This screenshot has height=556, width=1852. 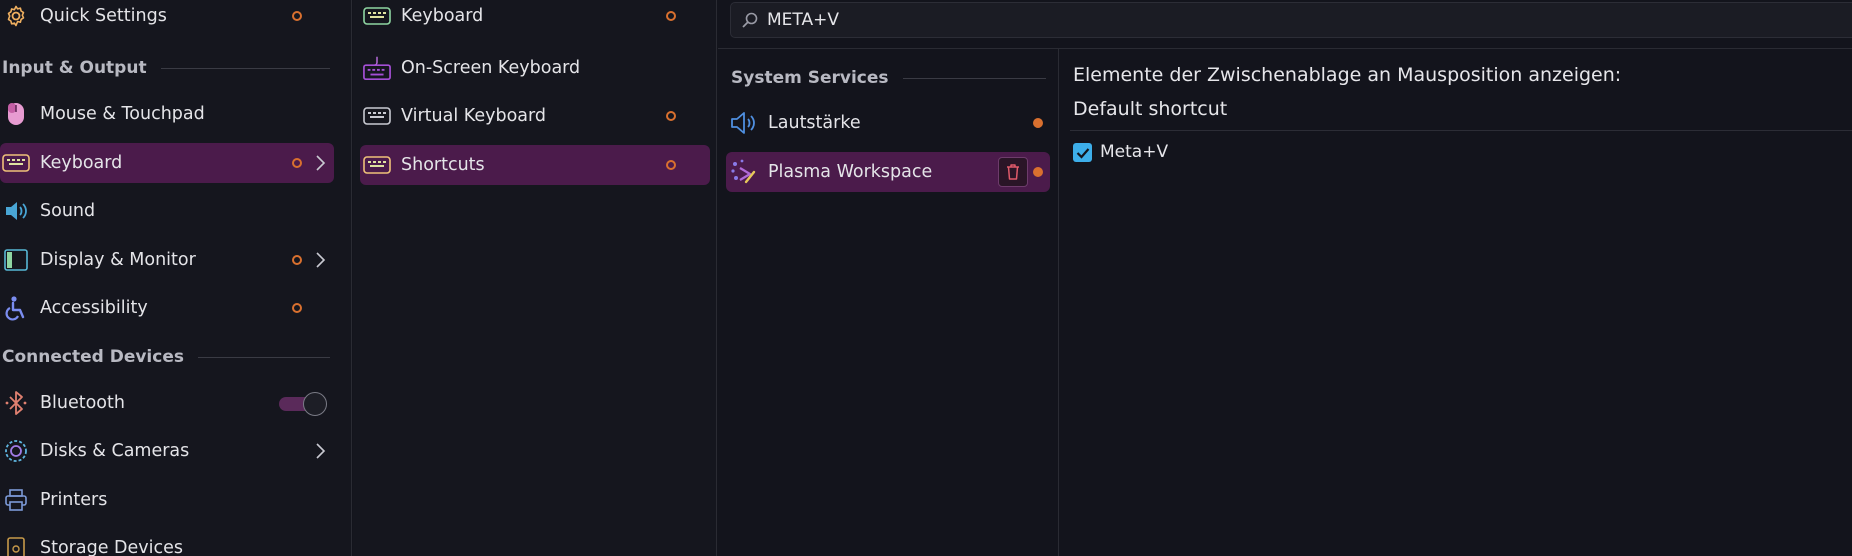 What do you see at coordinates (68, 211) in the screenshot?
I see `sidebar-item-label: Sound` at bounding box center [68, 211].